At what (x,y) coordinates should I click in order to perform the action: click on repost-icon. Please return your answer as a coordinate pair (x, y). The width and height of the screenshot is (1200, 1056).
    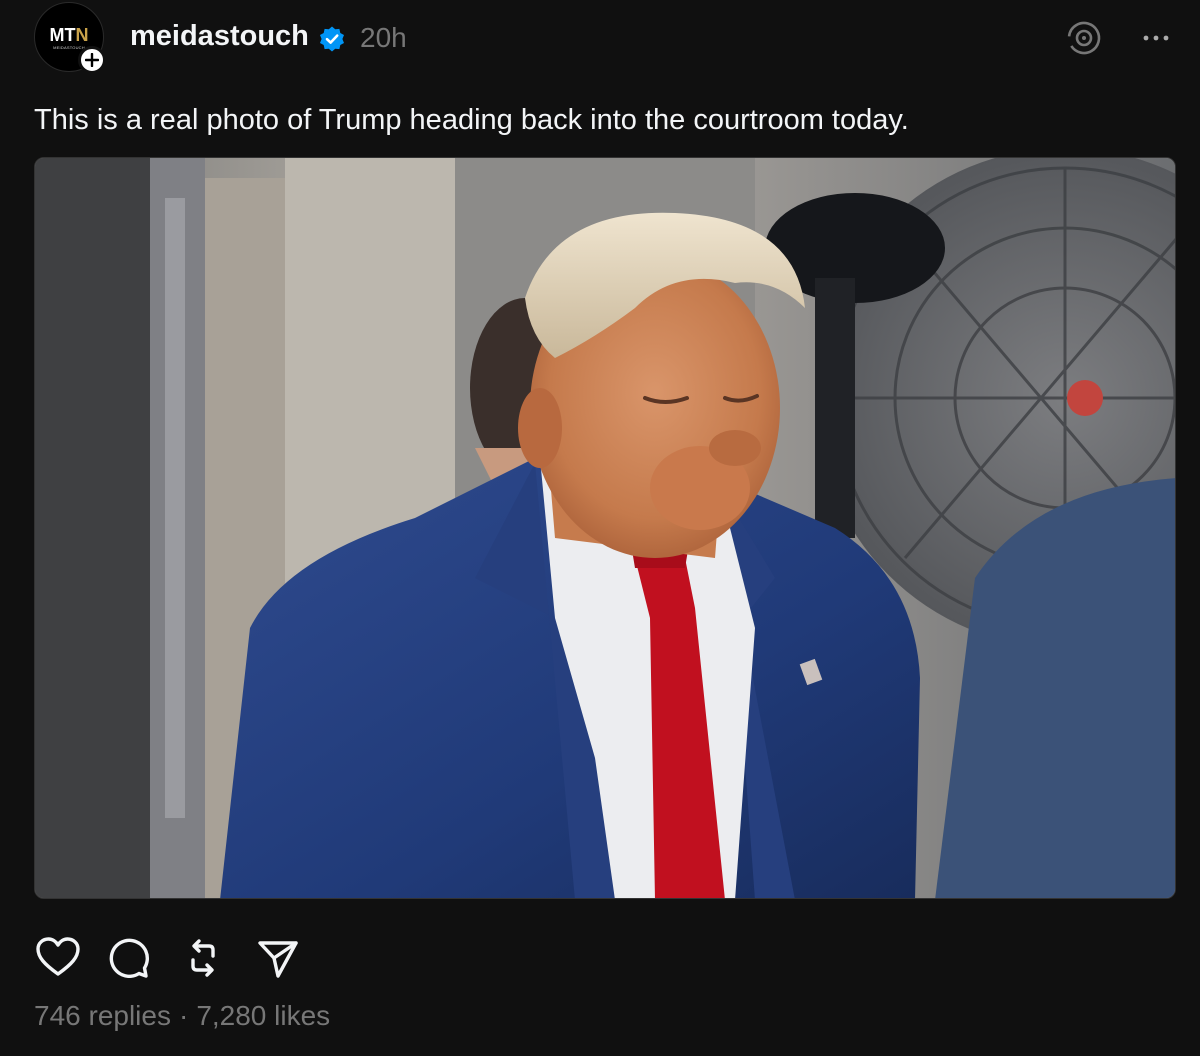
    Looking at the image, I should click on (203, 958).